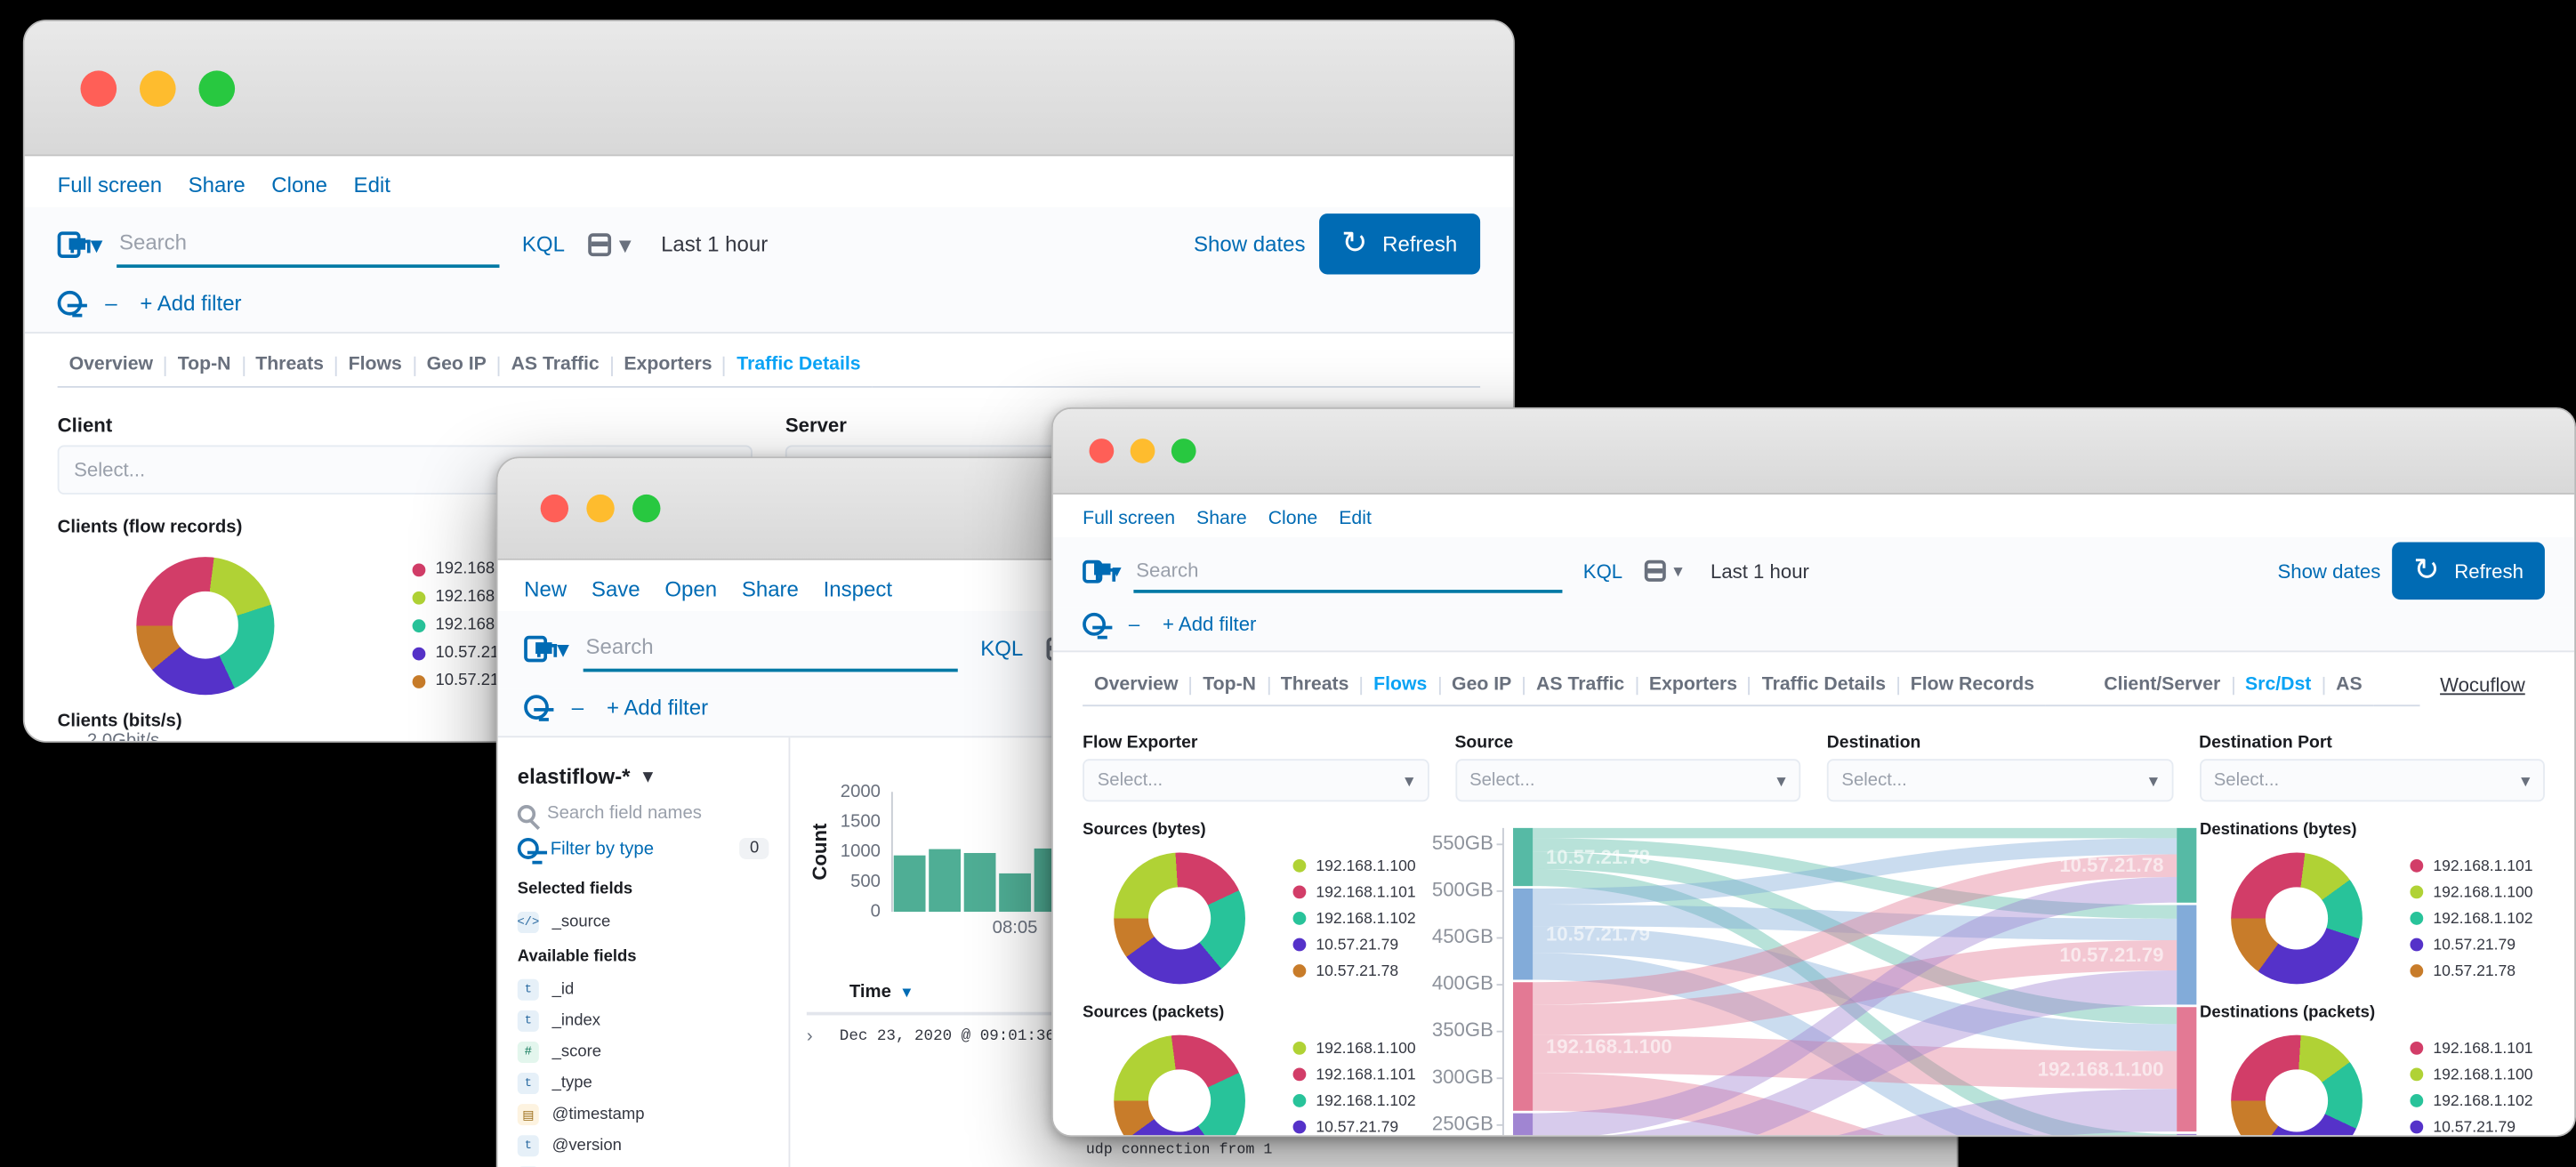 The image size is (2576, 1167). Describe the element at coordinates (1256, 780) in the screenshot. I see `flow-exporter-select: Select... ▾` at that location.